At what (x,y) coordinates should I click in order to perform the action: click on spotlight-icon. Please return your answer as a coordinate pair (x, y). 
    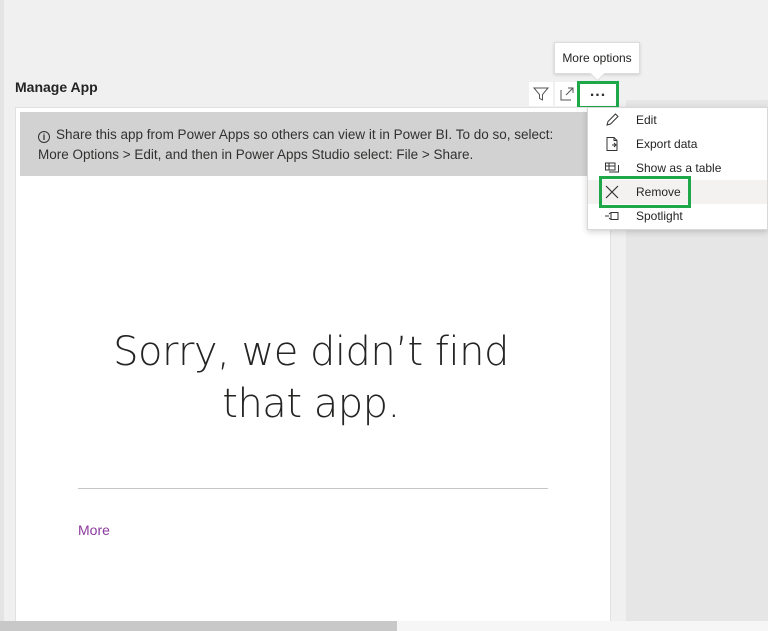
    Looking at the image, I should click on (612, 216).